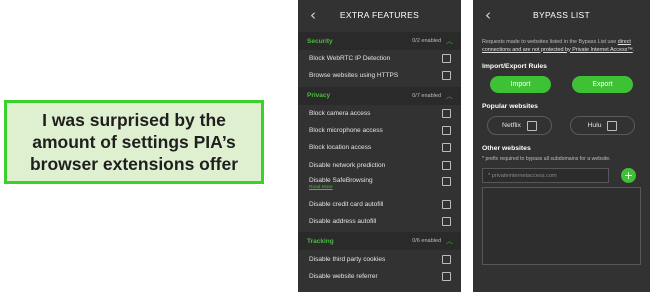  Describe the element at coordinates (340, 113) in the screenshot. I see `setting-label: Block camera access` at that location.